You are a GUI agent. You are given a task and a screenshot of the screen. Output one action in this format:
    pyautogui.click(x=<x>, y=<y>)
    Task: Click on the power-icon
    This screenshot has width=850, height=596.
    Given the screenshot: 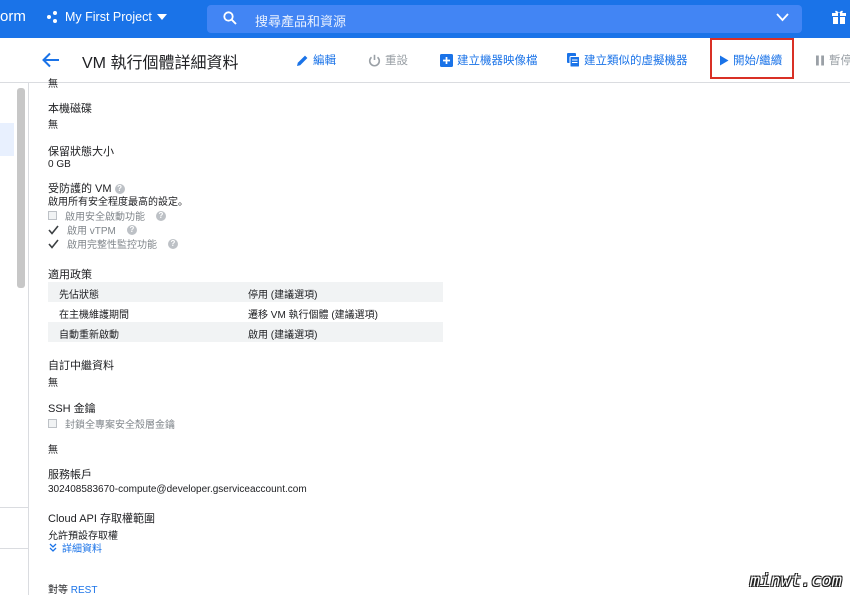 What is the action you would take?
    pyautogui.click(x=374, y=60)
    